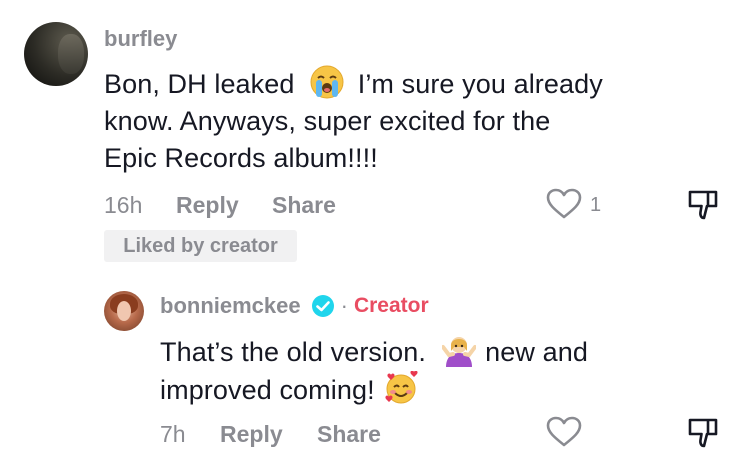  What do you see at coordinates (124, 311) in the screenshot?
I see `reply-avatar` at bounding box center [124, 311].